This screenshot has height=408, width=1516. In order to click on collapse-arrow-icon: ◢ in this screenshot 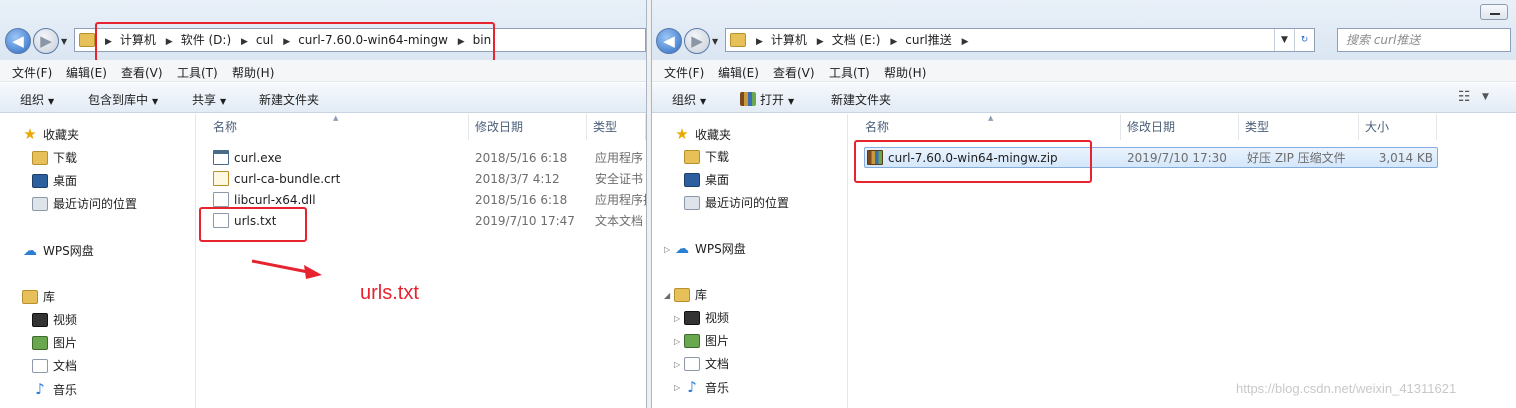, I will do `click(667, 295)`.